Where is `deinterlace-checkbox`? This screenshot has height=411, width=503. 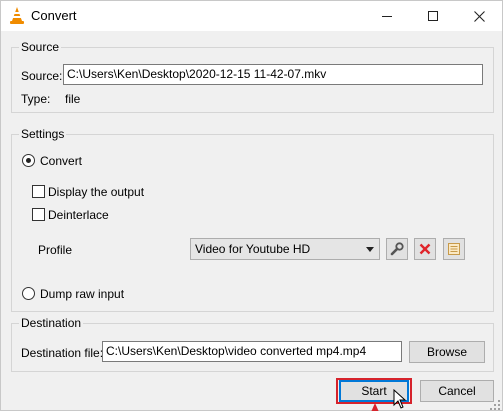
deinterlace-checkbox is located at coordinates (38, 214).